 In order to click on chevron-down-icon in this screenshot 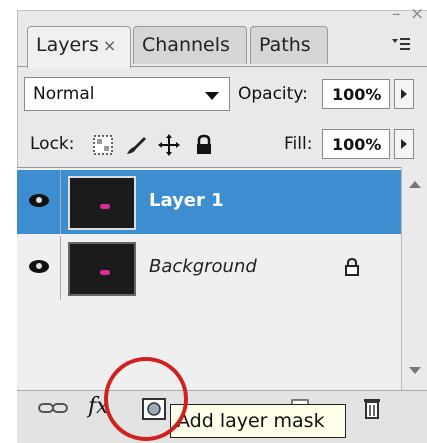, I will do `click(212, 96)`.